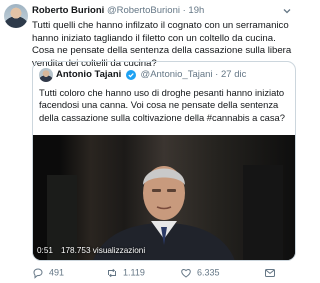 This screenshot has height=283, width=320. Describe the element at coordinates (16, 16) in the screenshot. I see `avatar` at that location.